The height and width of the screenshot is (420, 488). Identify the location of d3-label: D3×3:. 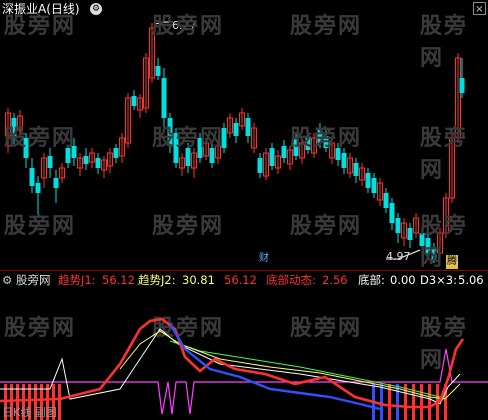
(438, 280).